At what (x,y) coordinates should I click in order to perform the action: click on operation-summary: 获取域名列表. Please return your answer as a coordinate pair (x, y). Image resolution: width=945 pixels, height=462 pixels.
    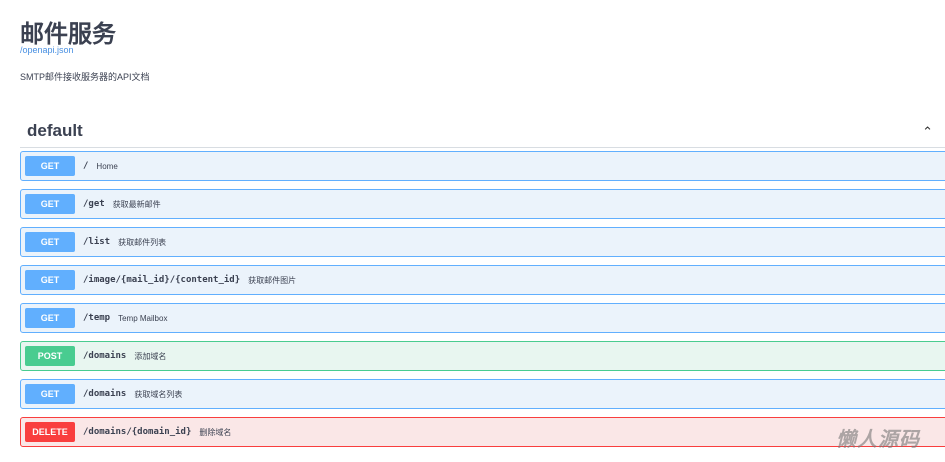
    Looking at the image, I should click on (158, 394).